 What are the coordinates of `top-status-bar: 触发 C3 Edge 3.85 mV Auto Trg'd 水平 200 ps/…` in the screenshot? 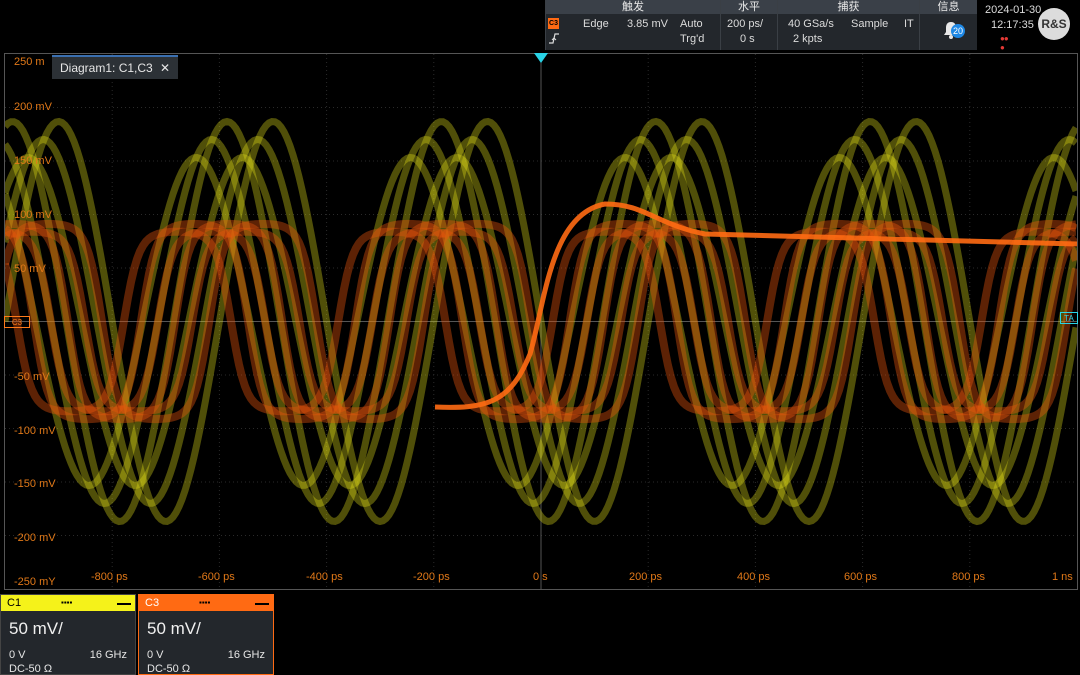 It's located at (540, 26).